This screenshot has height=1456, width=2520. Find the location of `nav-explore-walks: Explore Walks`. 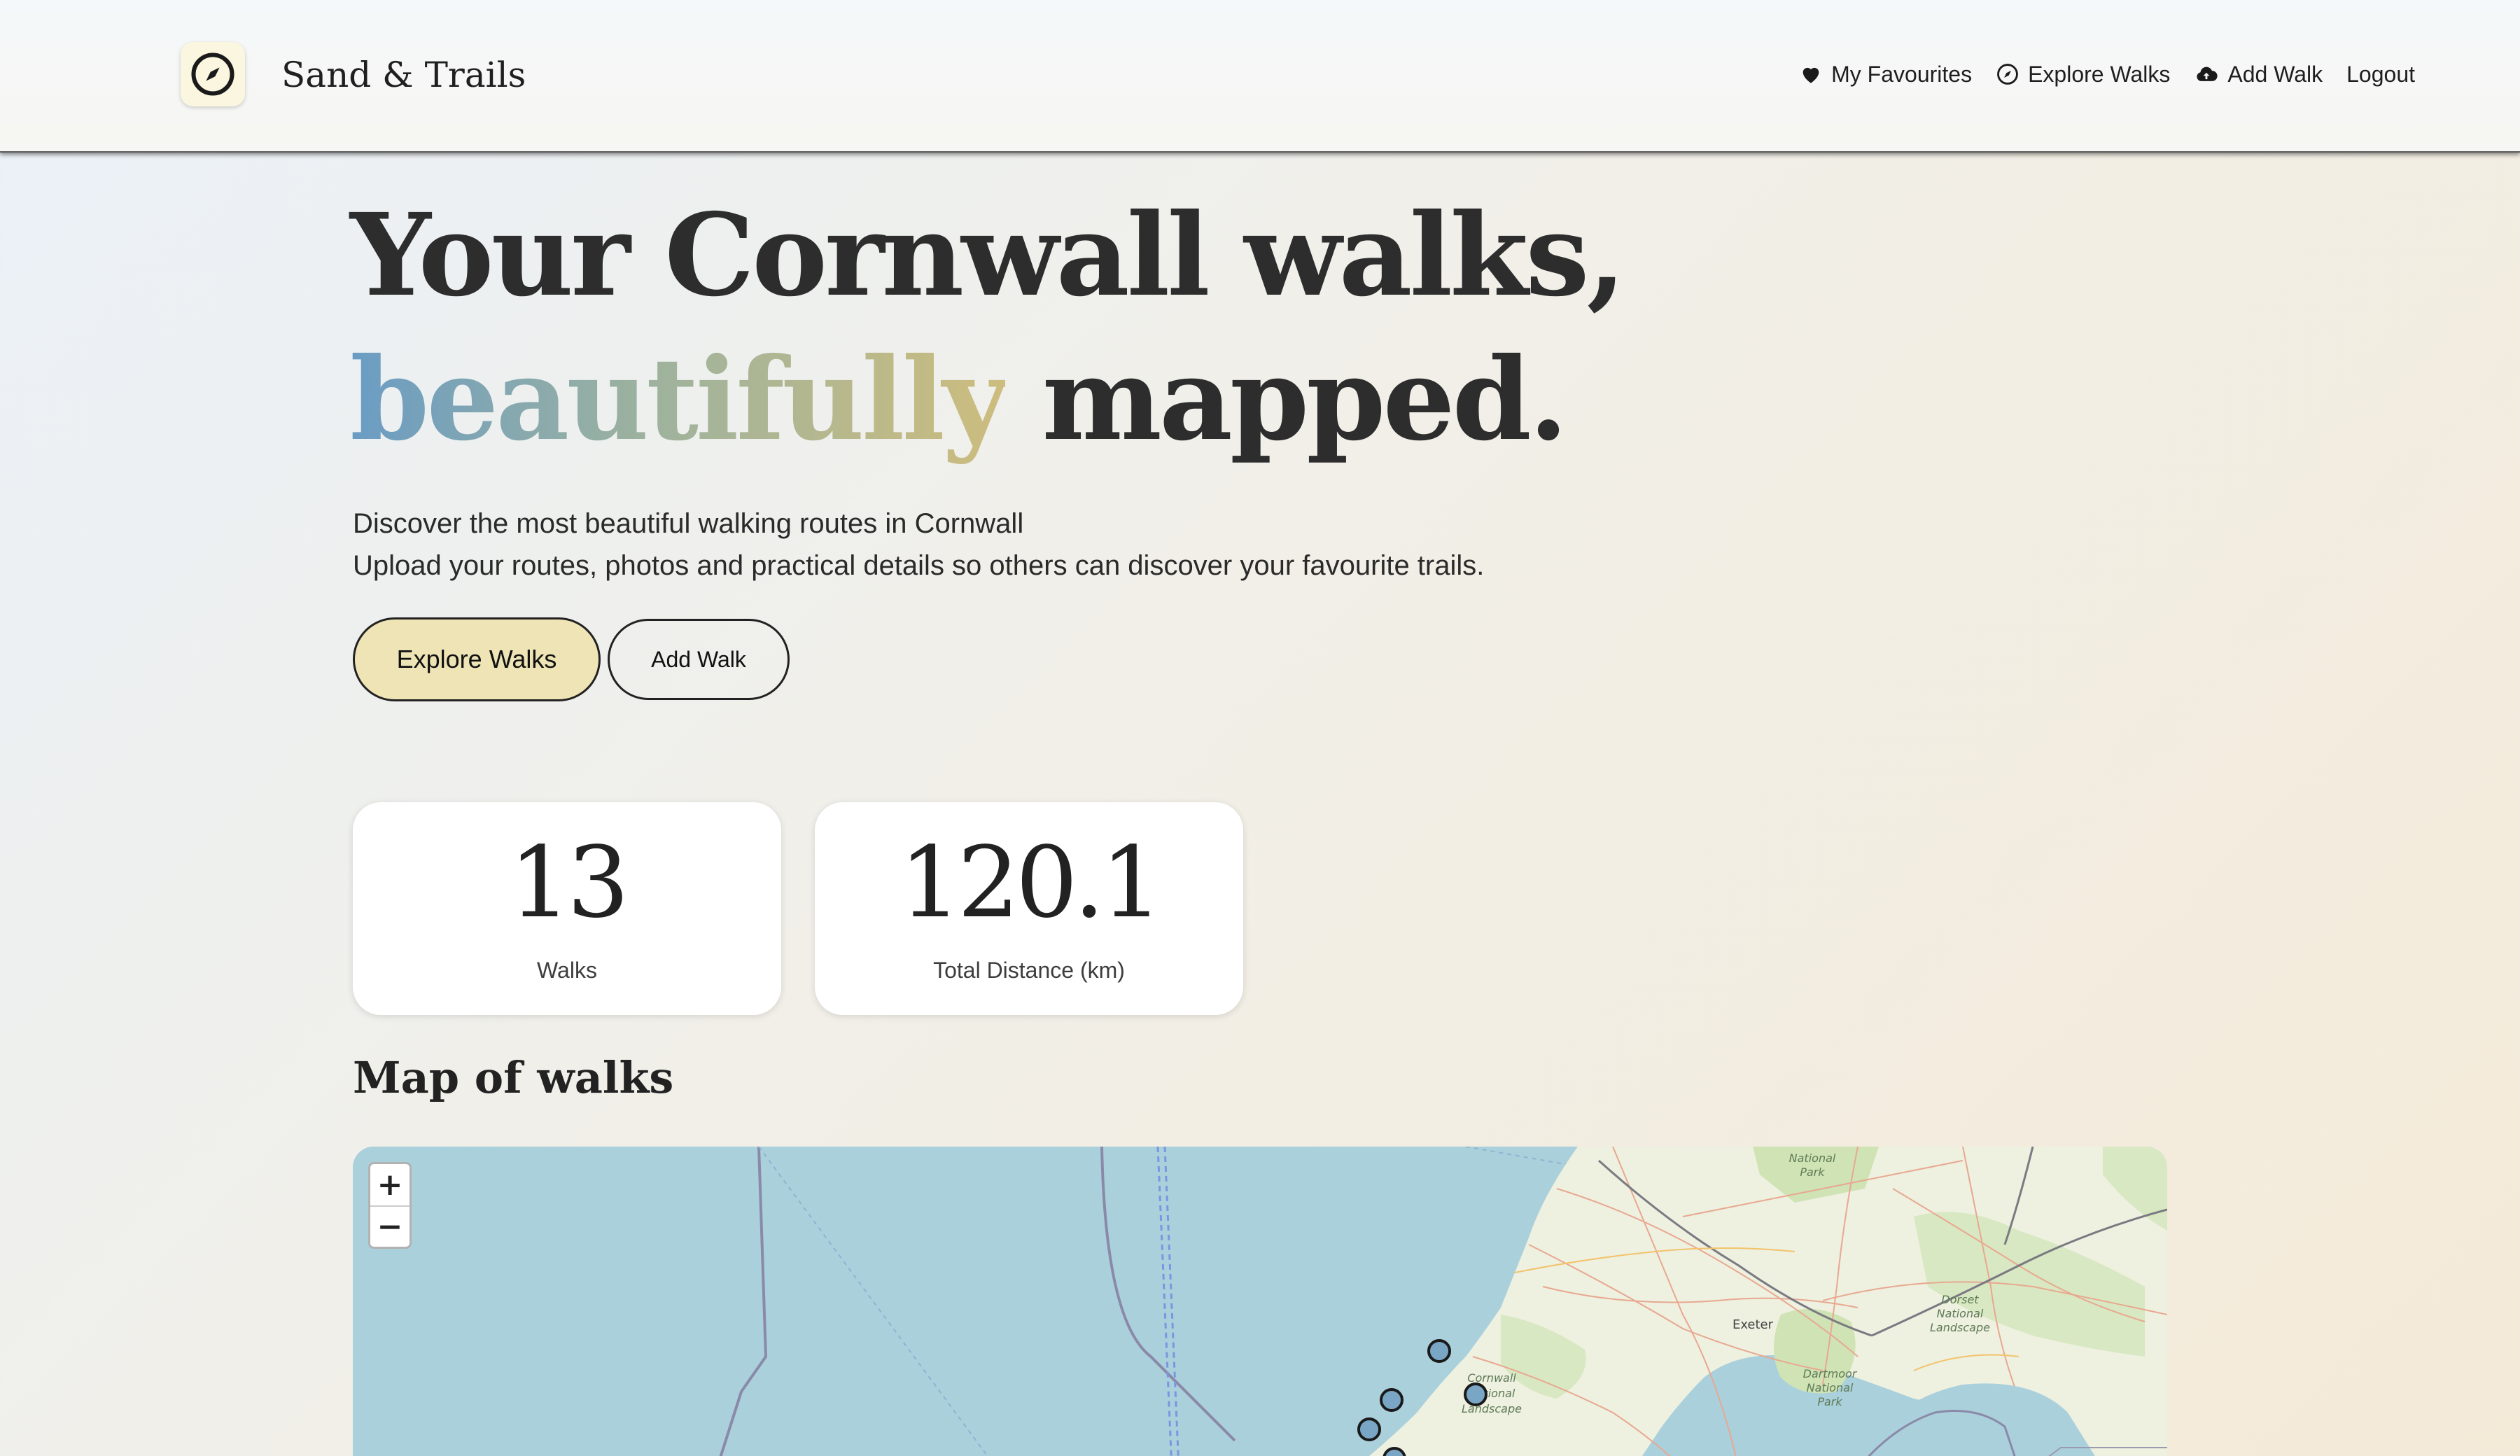

nav-explore-walks: Explore Walks is located at coordinates (2083, 75).